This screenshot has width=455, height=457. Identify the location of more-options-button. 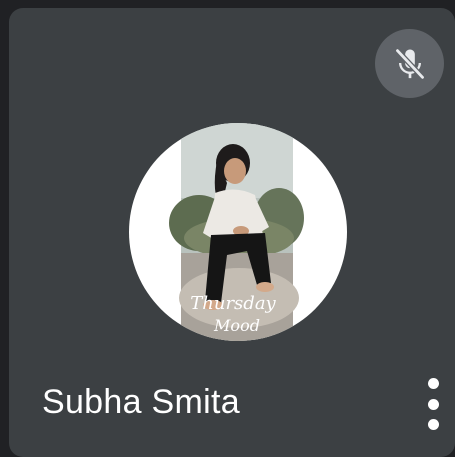
(433, 404).